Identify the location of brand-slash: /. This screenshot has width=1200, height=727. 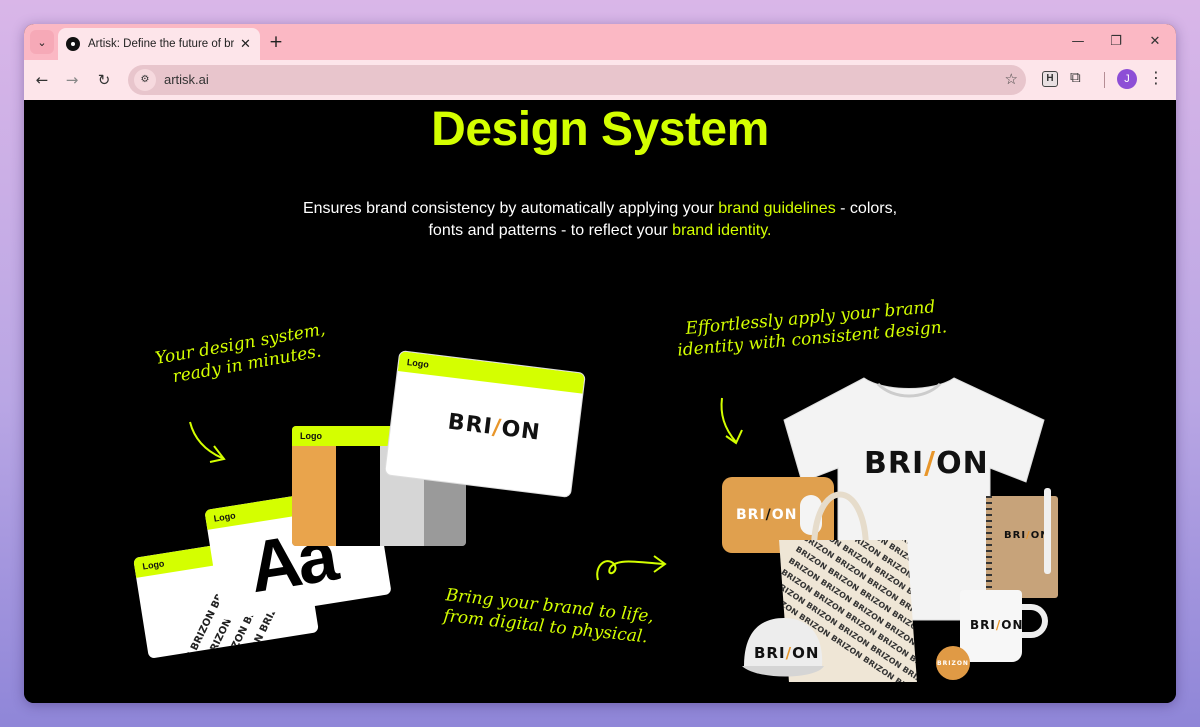
(930, 463).